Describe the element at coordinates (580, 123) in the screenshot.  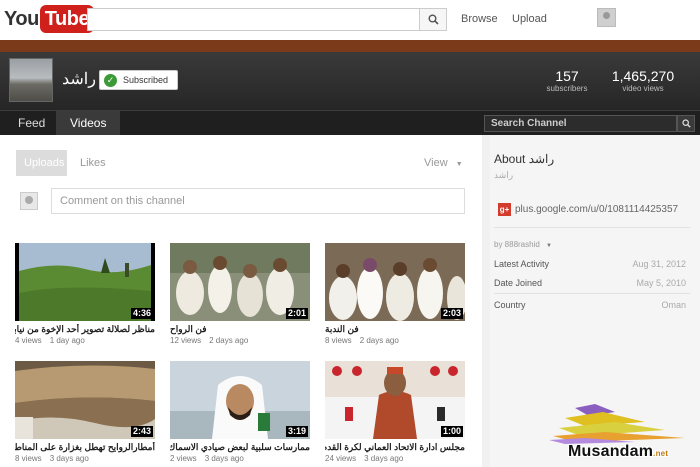
I see `channel-search-input: Search Channel` at that location.